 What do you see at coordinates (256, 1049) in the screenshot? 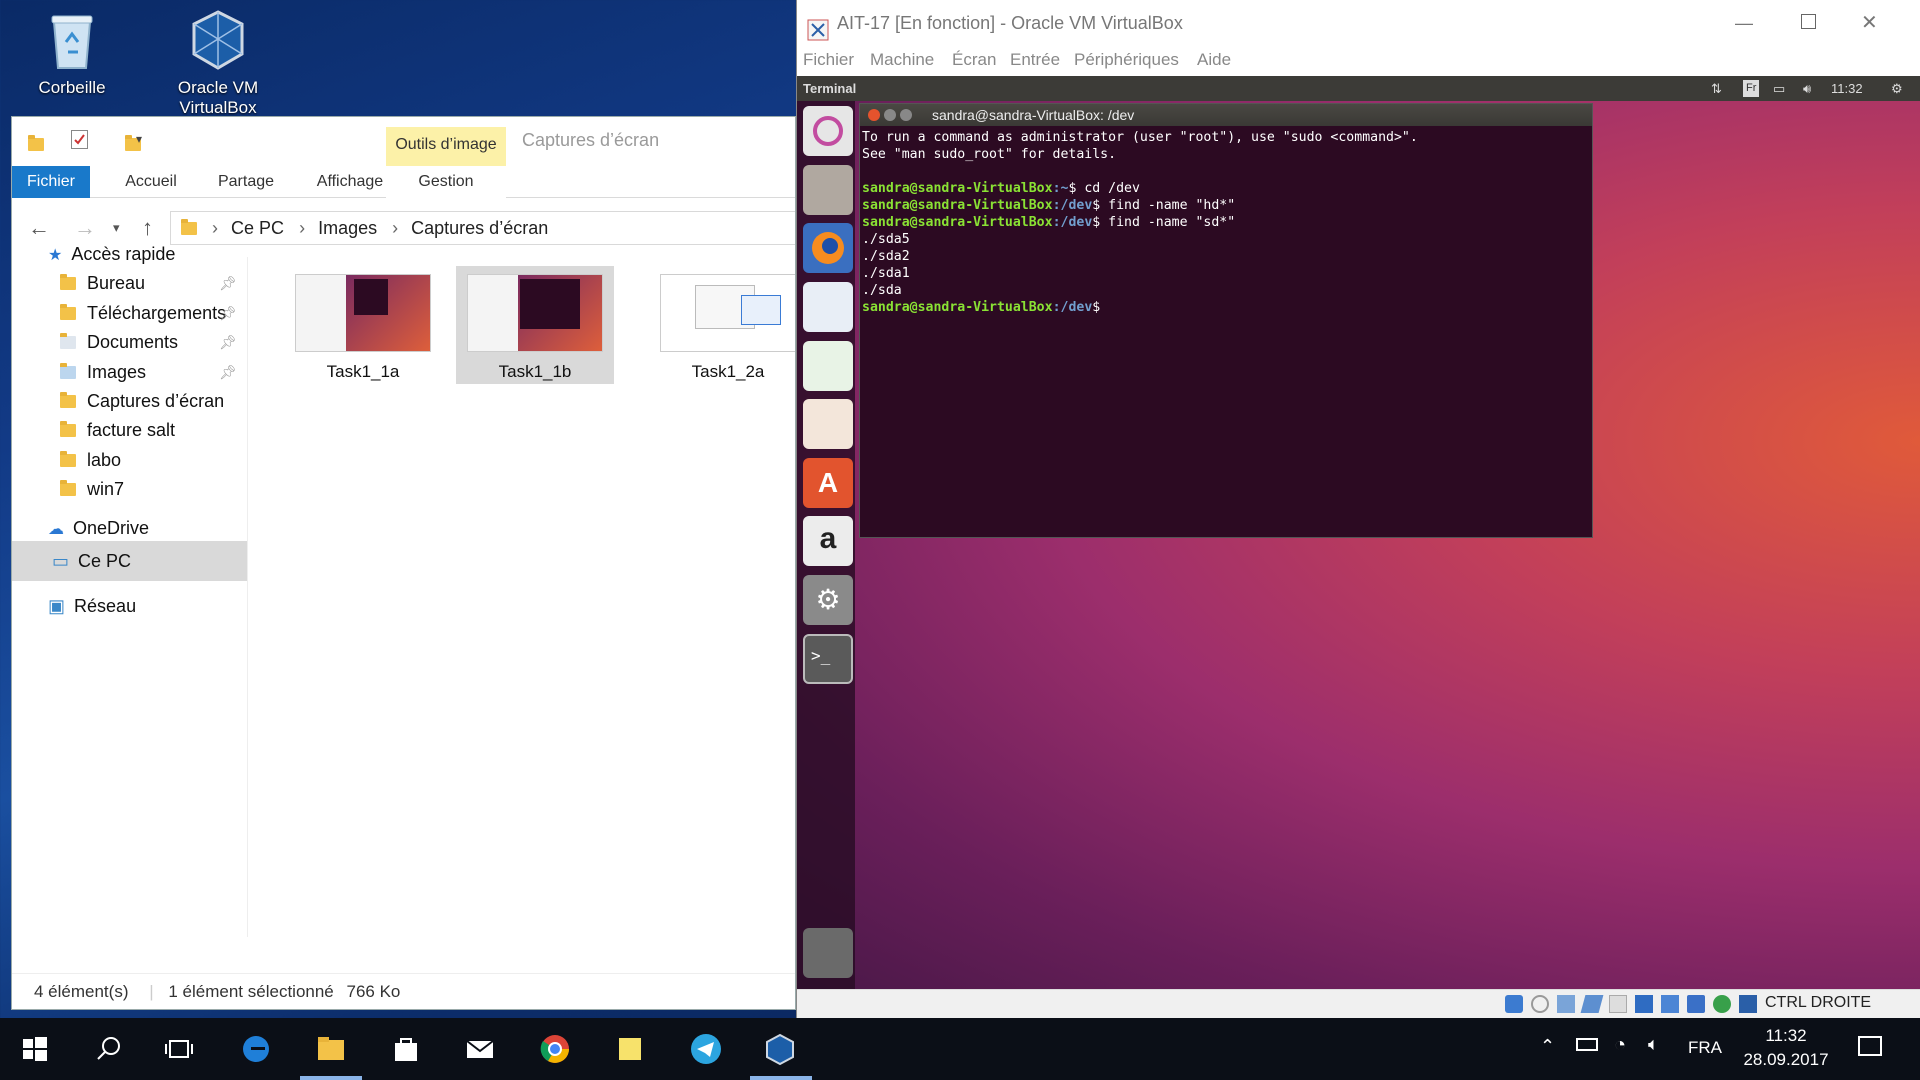
I see `edge-icon` at bounding box center [256, 1049].